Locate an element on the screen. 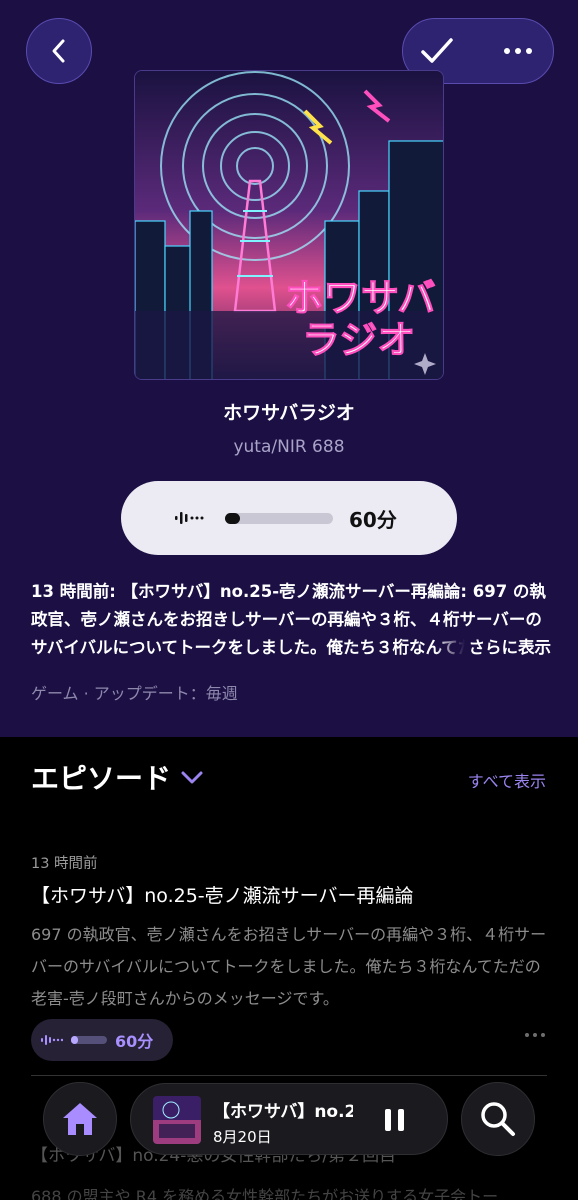 The width and height of the screenshot is (578, 1200). episodes-header: エピソード is located at coordinates (118, 777).